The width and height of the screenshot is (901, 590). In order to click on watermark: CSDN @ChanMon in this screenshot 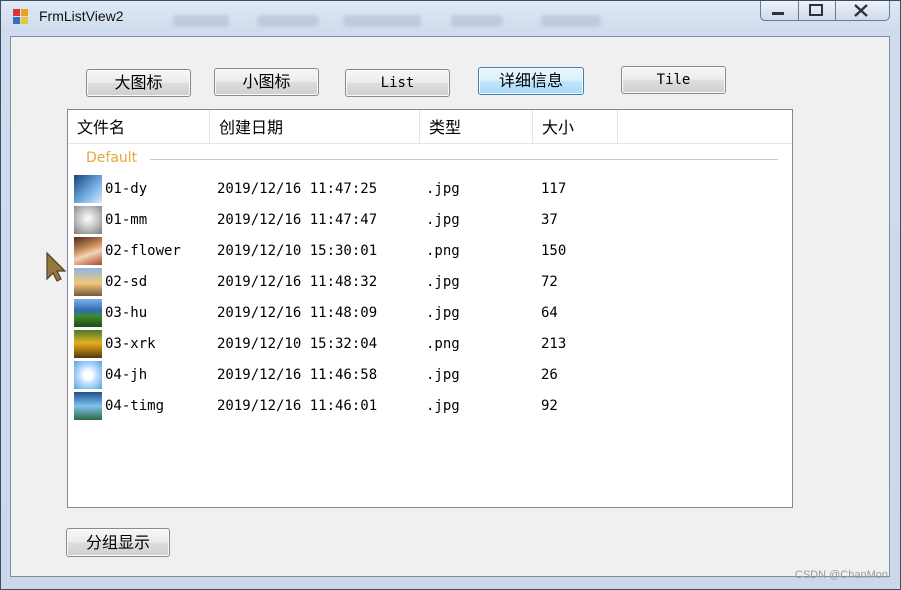, I will do `click(841, 575)`.